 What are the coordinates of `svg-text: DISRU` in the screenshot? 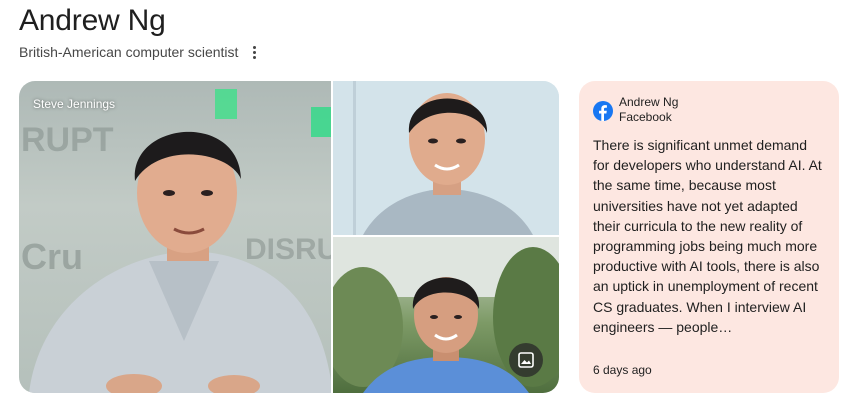 It's located at (288, 249).